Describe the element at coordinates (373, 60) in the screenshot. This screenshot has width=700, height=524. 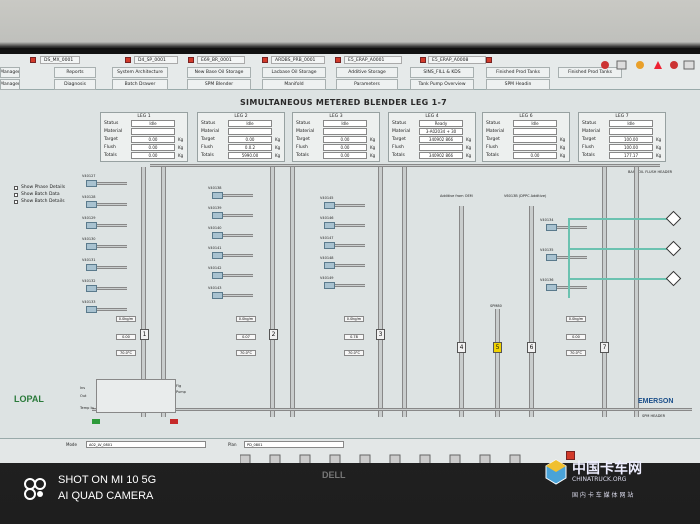
I see `tab-5: E5_ERAP_A0001` at that location.